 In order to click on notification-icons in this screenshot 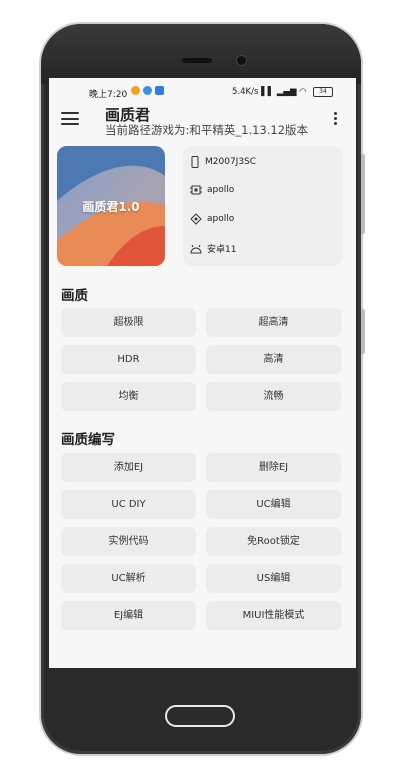, I will do `click(147, 90)`.